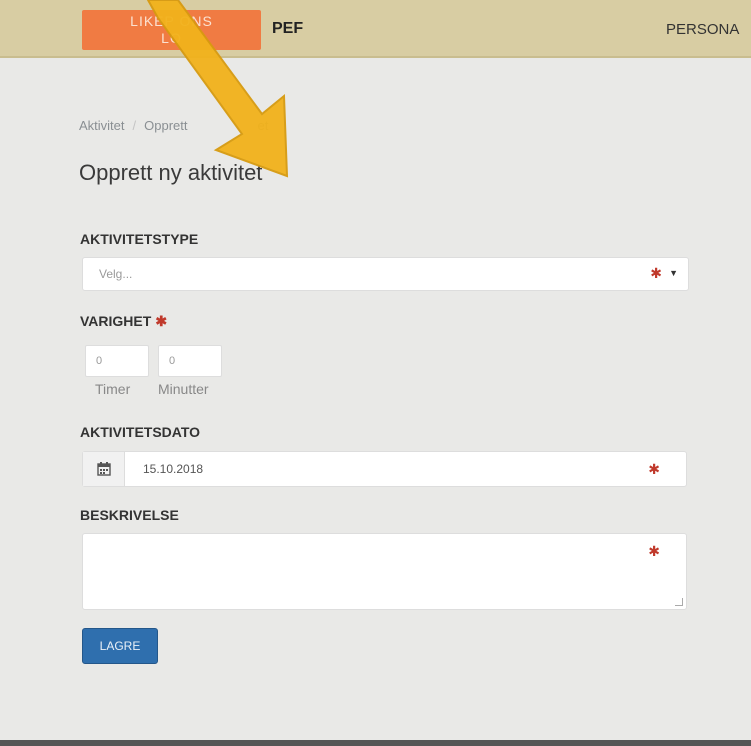  What do you see at coordinates (702, 29) in the screenshot?
I see `nav-personal-menu: PERSONA` at bounding box center [702, 29].